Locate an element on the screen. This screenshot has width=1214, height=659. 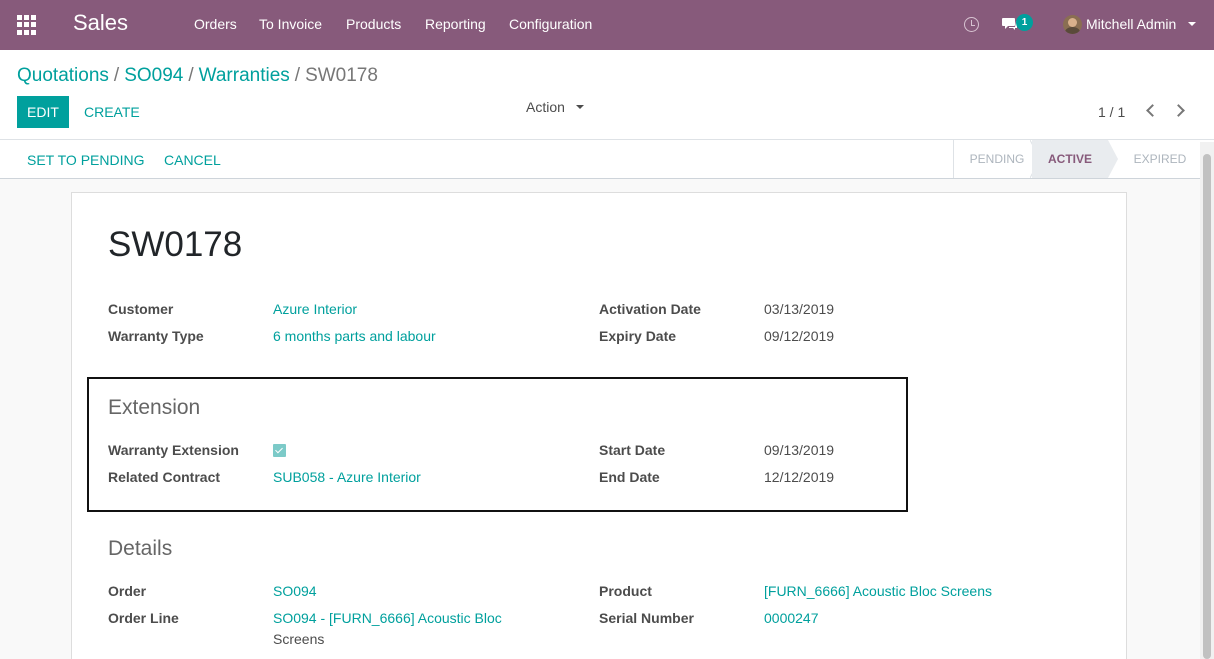
breadcrumb-so094: SO094 is located at coordinates (153, 75).